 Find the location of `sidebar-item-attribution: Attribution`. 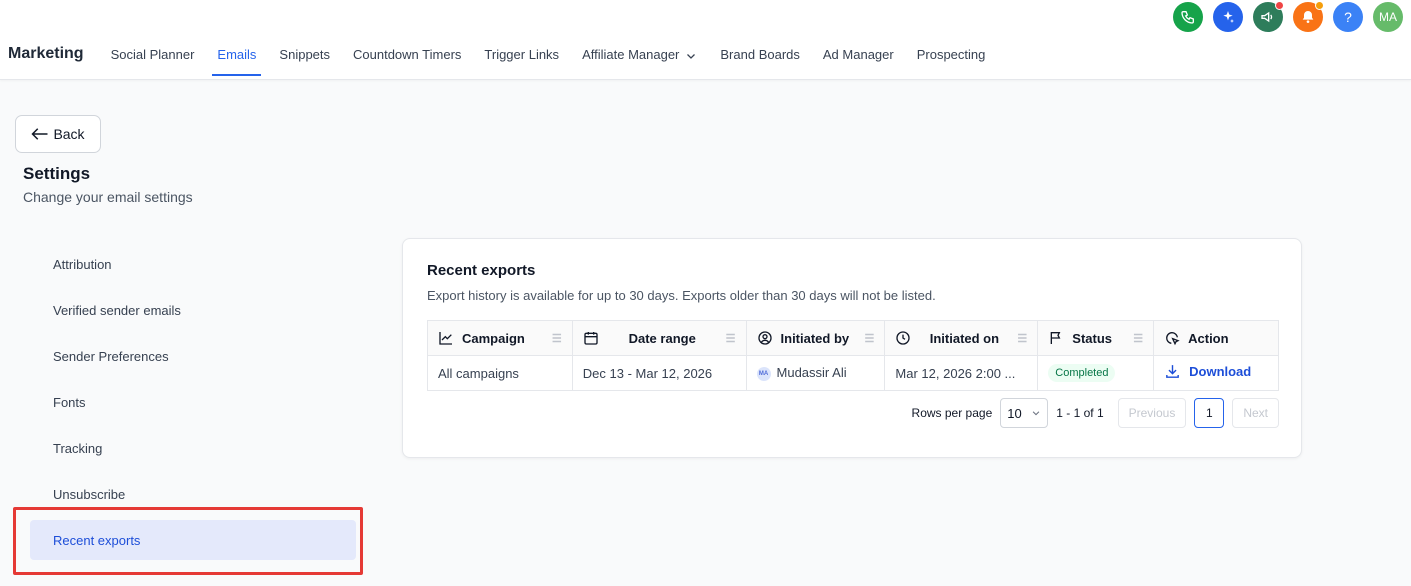

sidebar-item-attribution: Attribution is located at coordinates (193, 264).